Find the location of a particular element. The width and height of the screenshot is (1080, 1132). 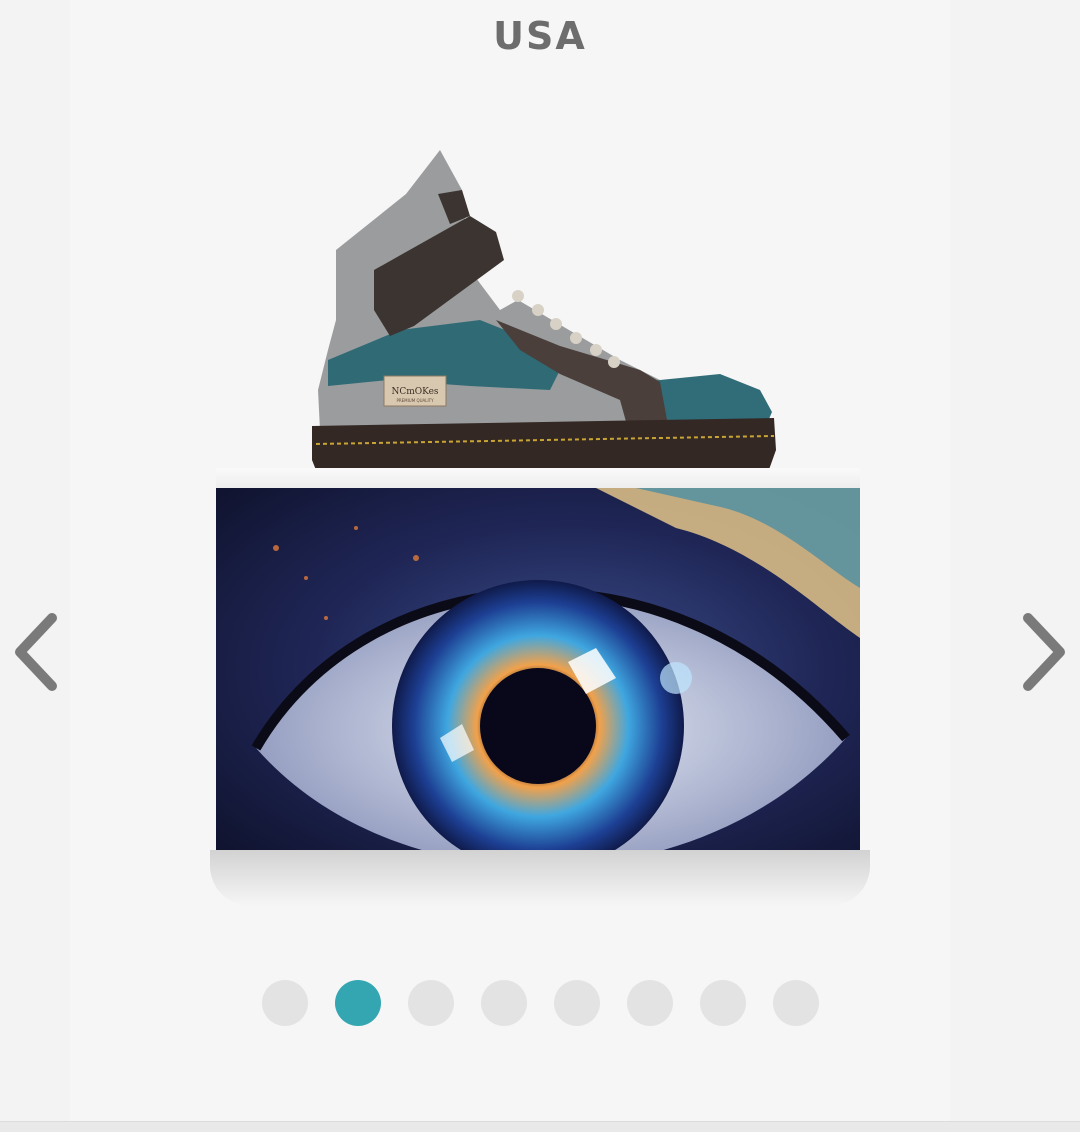

next-slide-button is located at coordinates (1044, 652).